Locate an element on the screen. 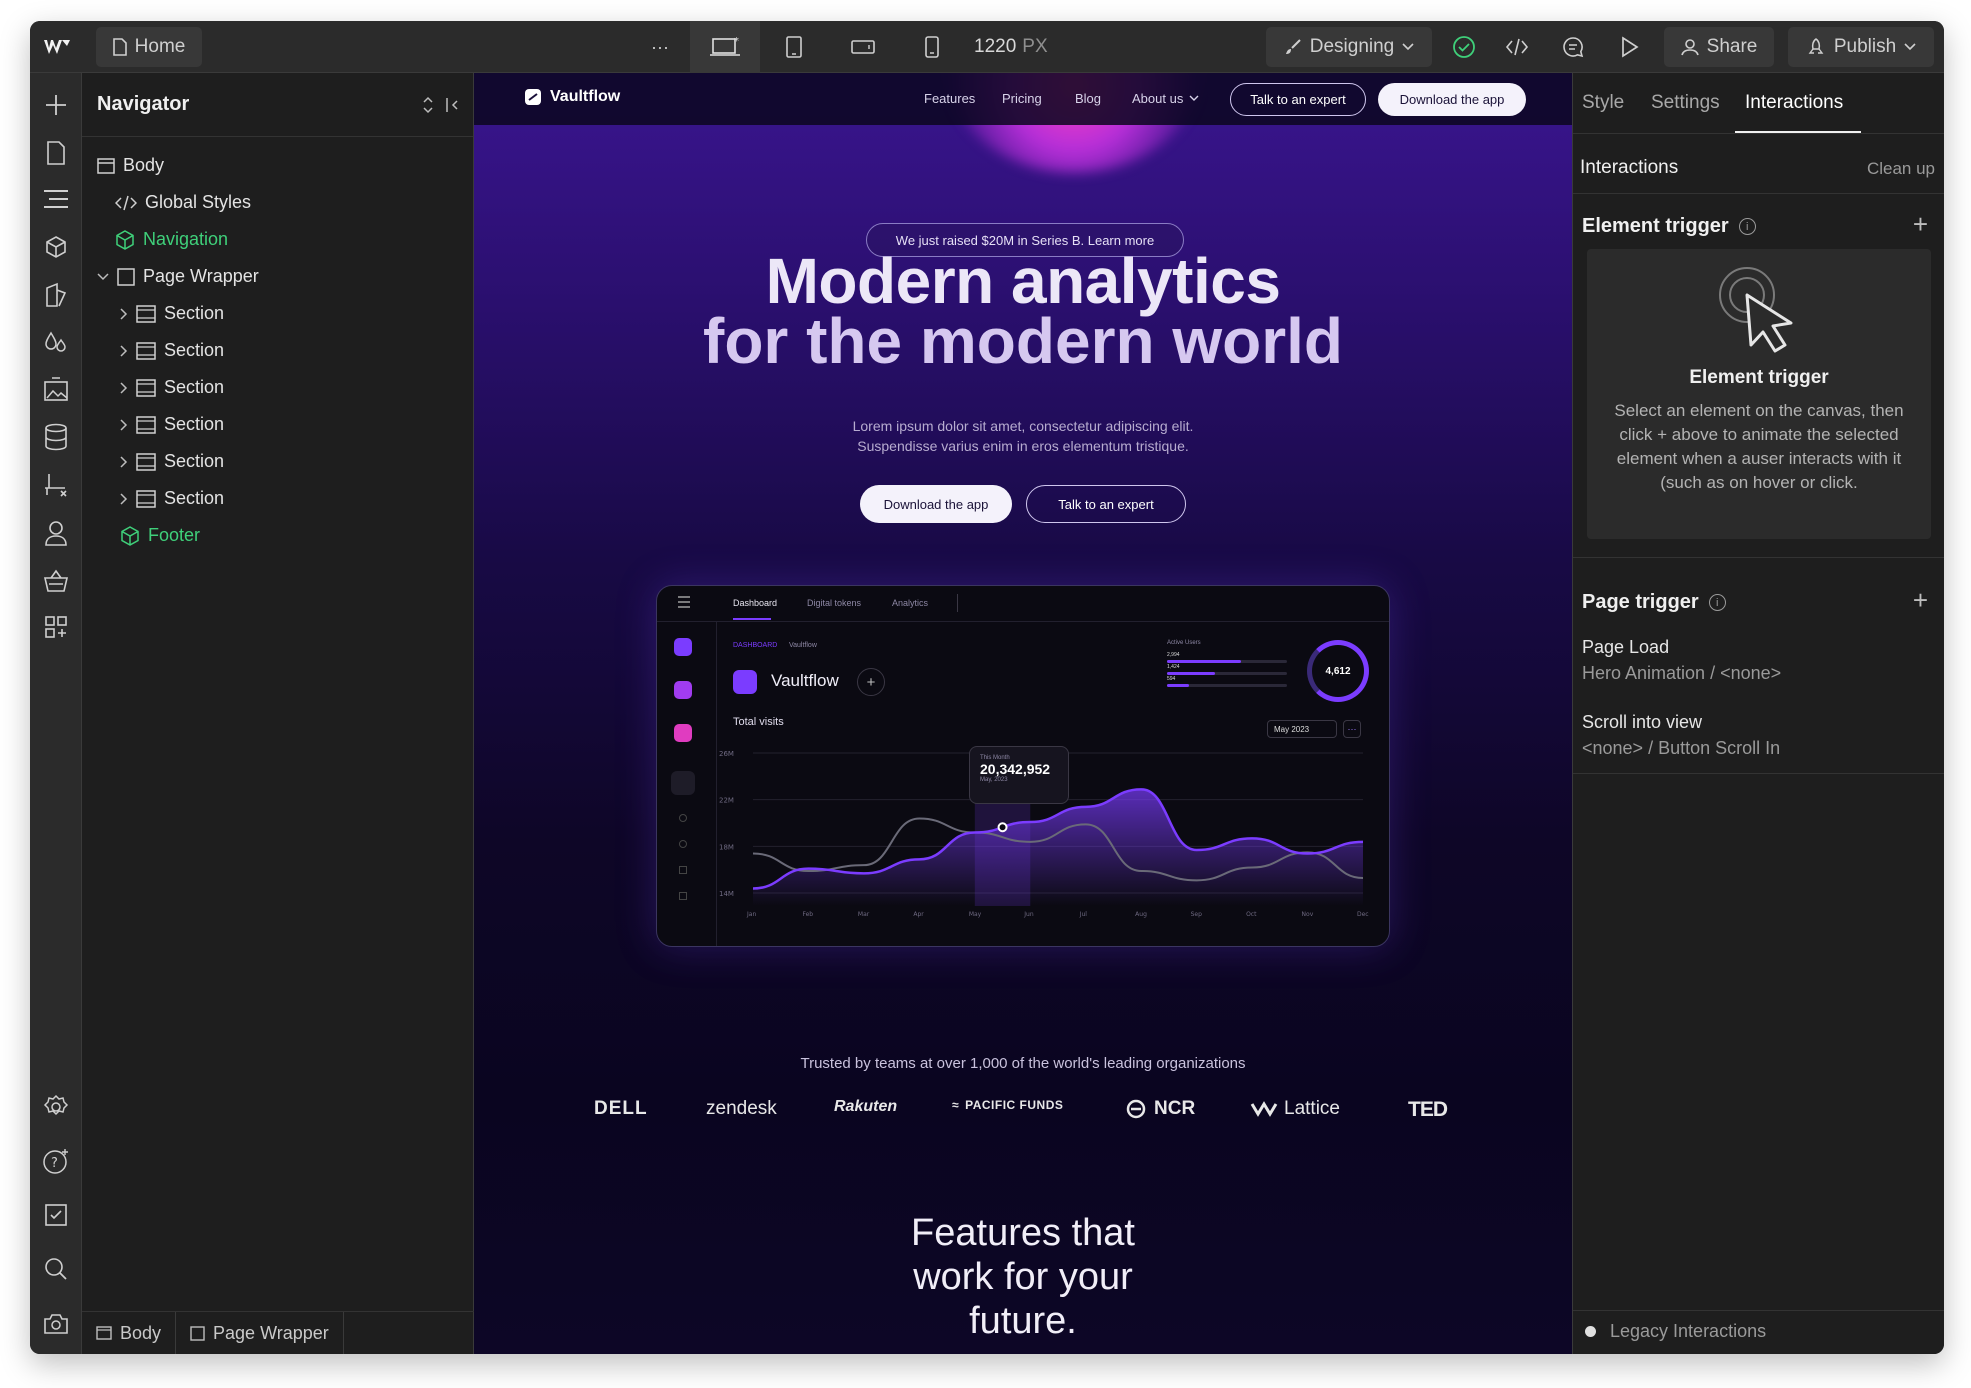 The height and width of the screenshot is (1388, 1971). code-embed-icon is located at coordinates (126, 203).